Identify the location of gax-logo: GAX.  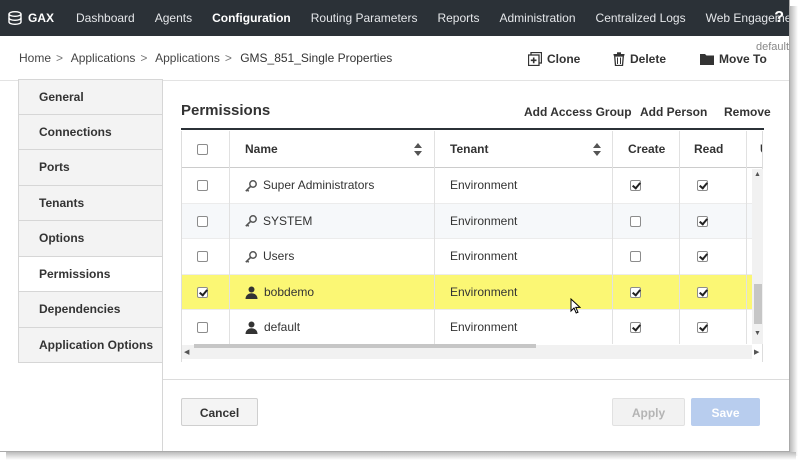
(33, 18).